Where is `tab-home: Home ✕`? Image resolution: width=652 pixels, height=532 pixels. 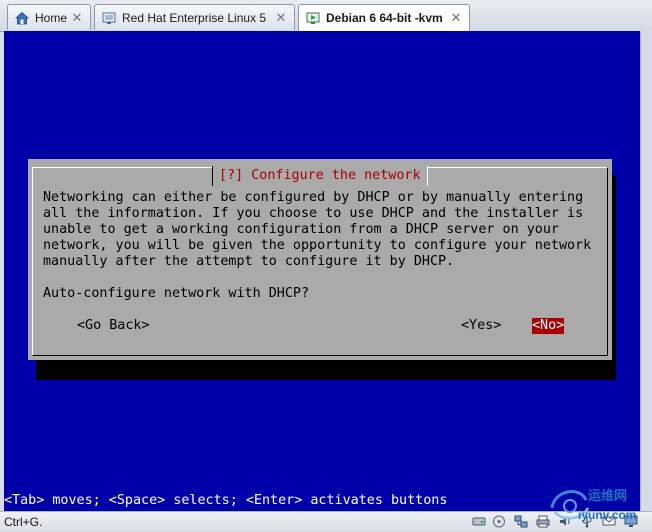 tab-home: Home ✕ is located at coordinates (49, 17).